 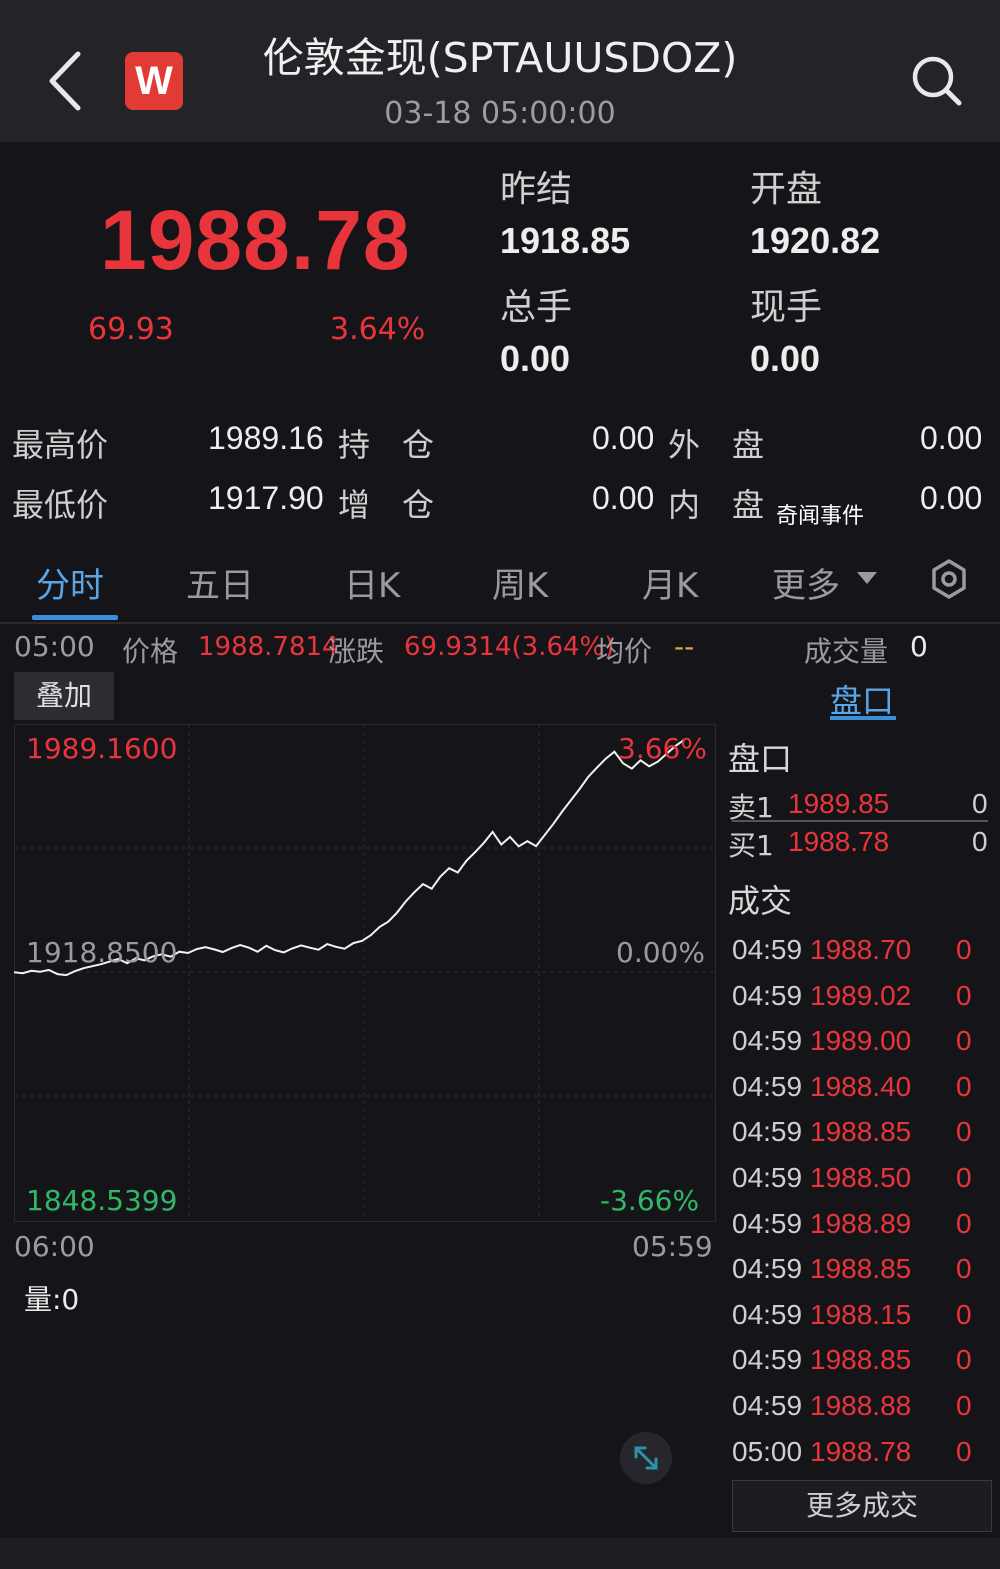 What do you see at coordinates (64, 696) in the screenshot?
I see `overlay-button: 叠加` at bounding box center [64, 696].